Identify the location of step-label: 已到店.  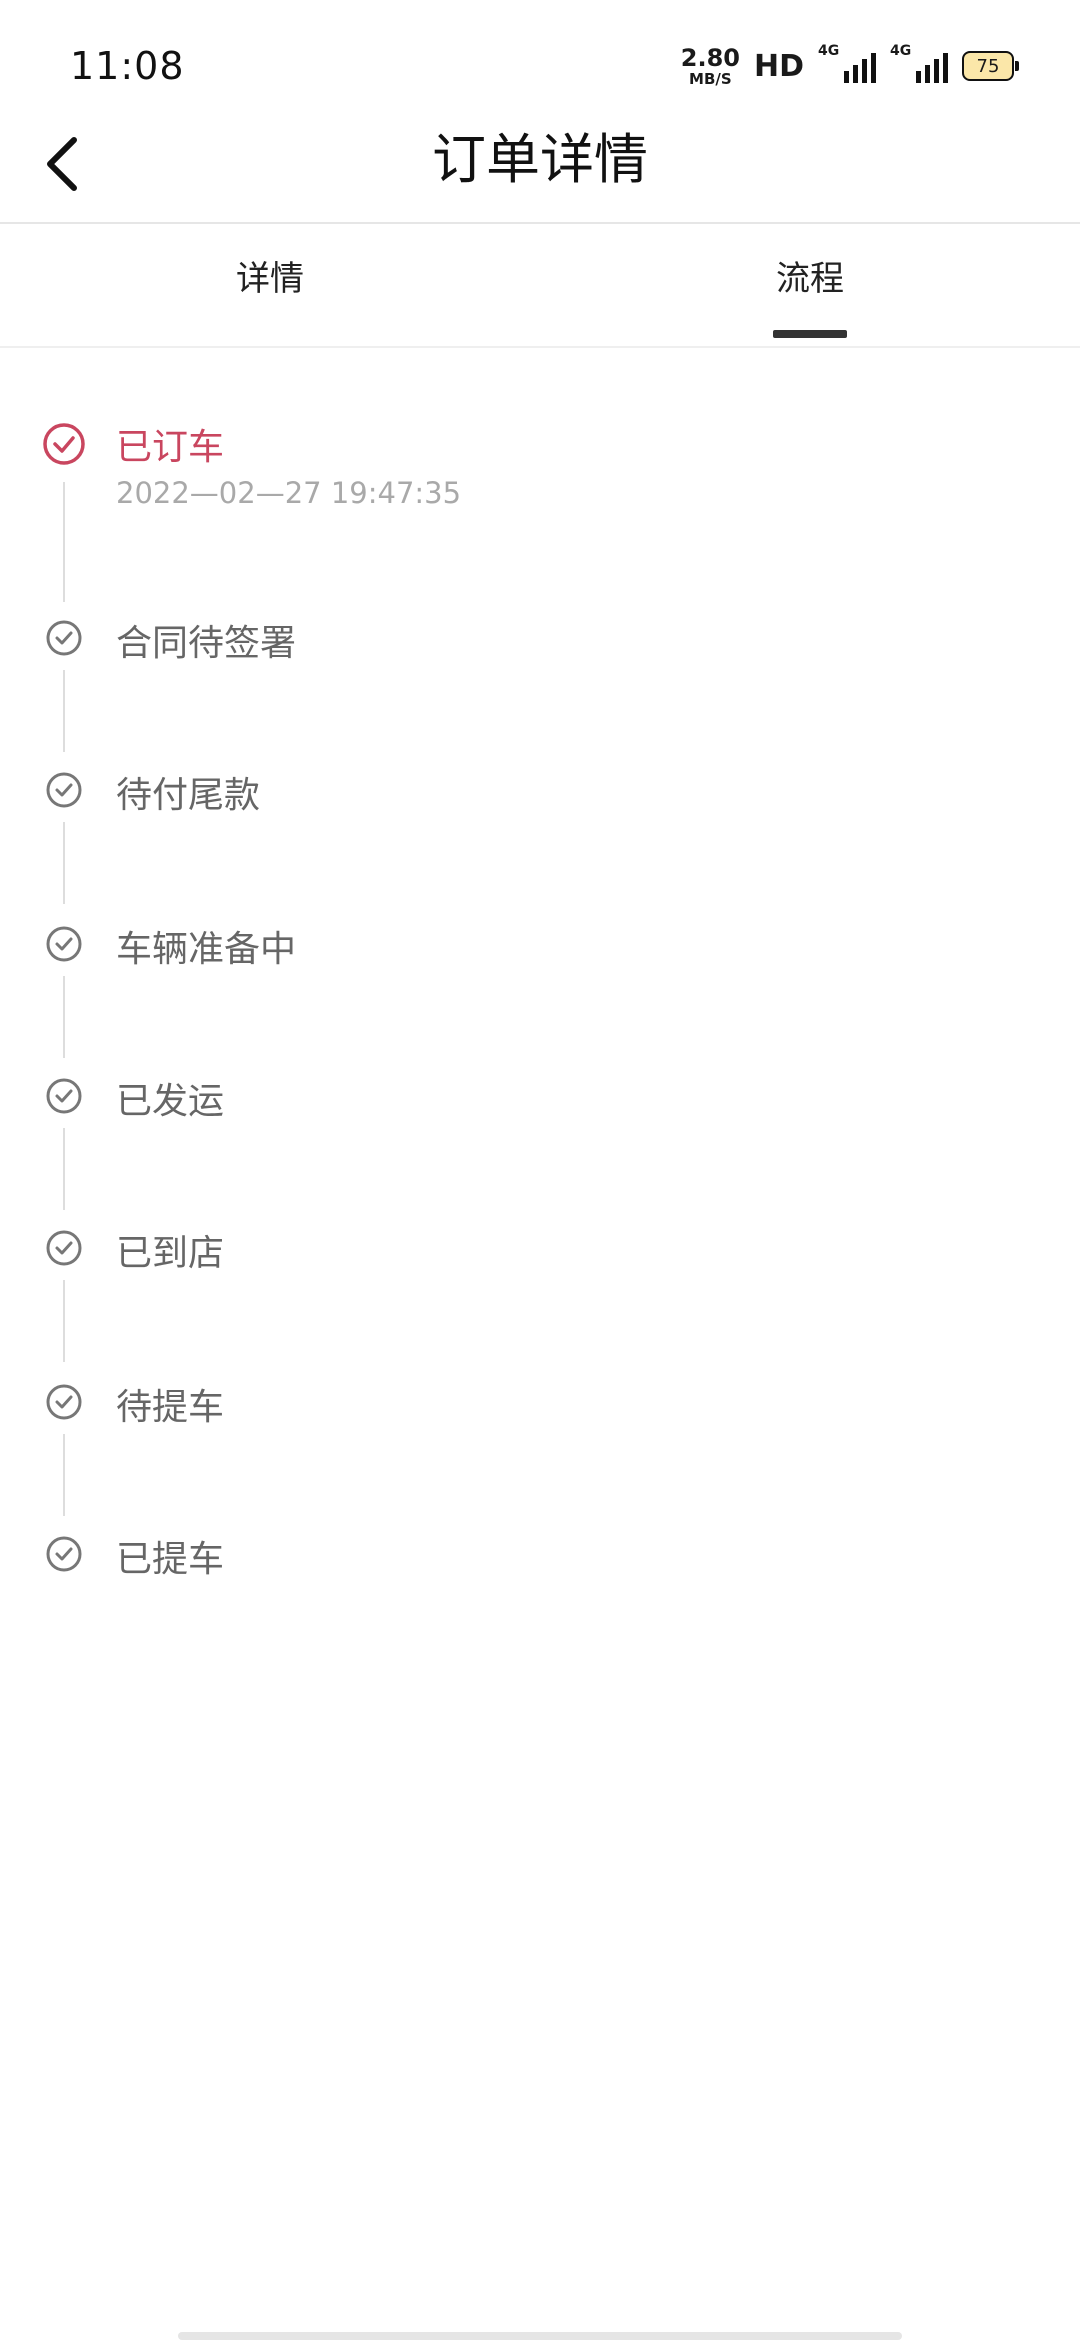
(170, 1253).